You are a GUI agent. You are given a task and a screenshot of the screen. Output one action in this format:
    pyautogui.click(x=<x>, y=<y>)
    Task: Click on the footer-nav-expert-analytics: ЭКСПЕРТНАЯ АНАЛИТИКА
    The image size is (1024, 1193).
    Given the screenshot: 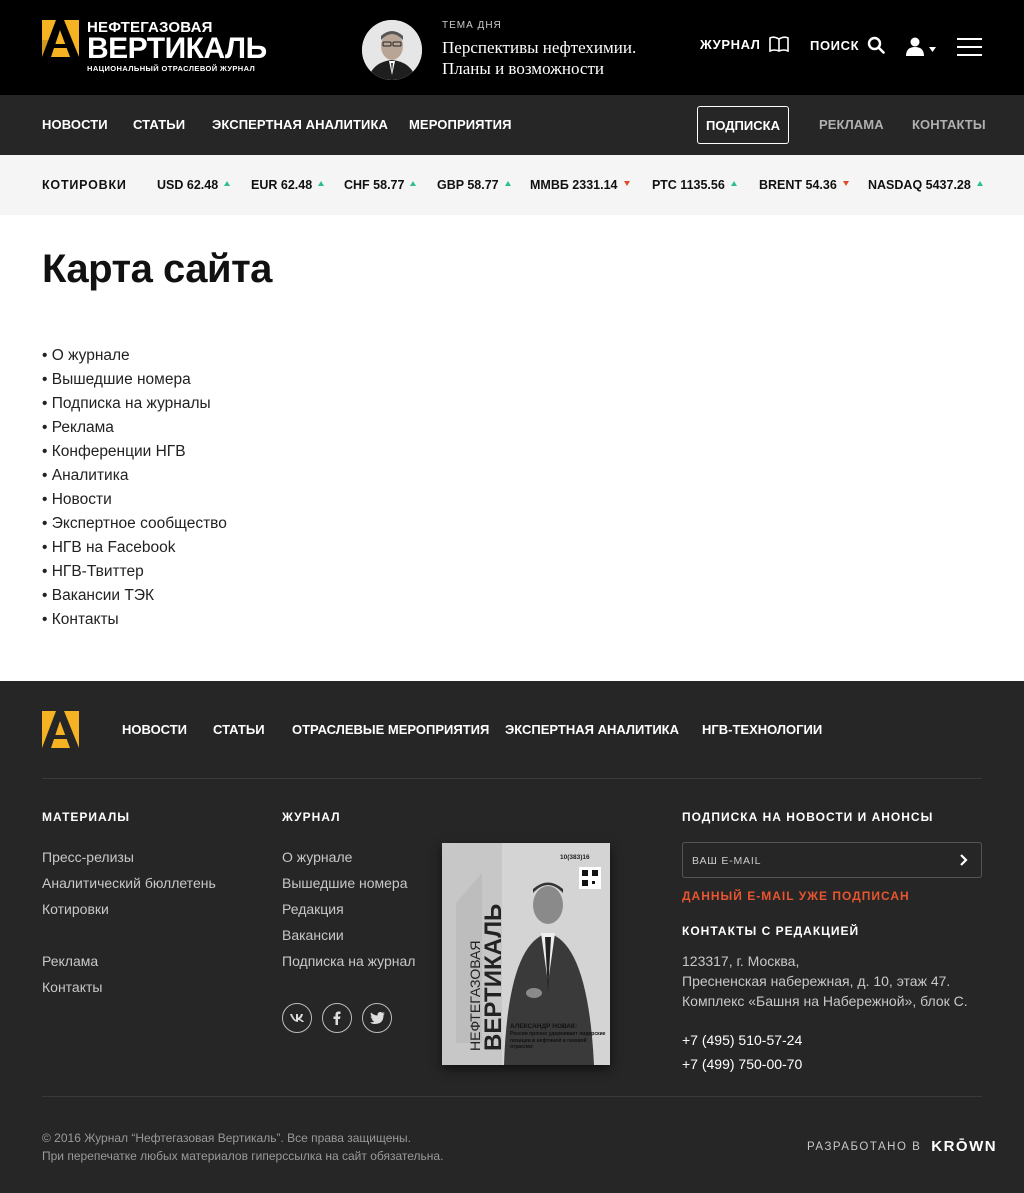 What is the action you would take?
    pyautogui.click(x=592, y=729)
    